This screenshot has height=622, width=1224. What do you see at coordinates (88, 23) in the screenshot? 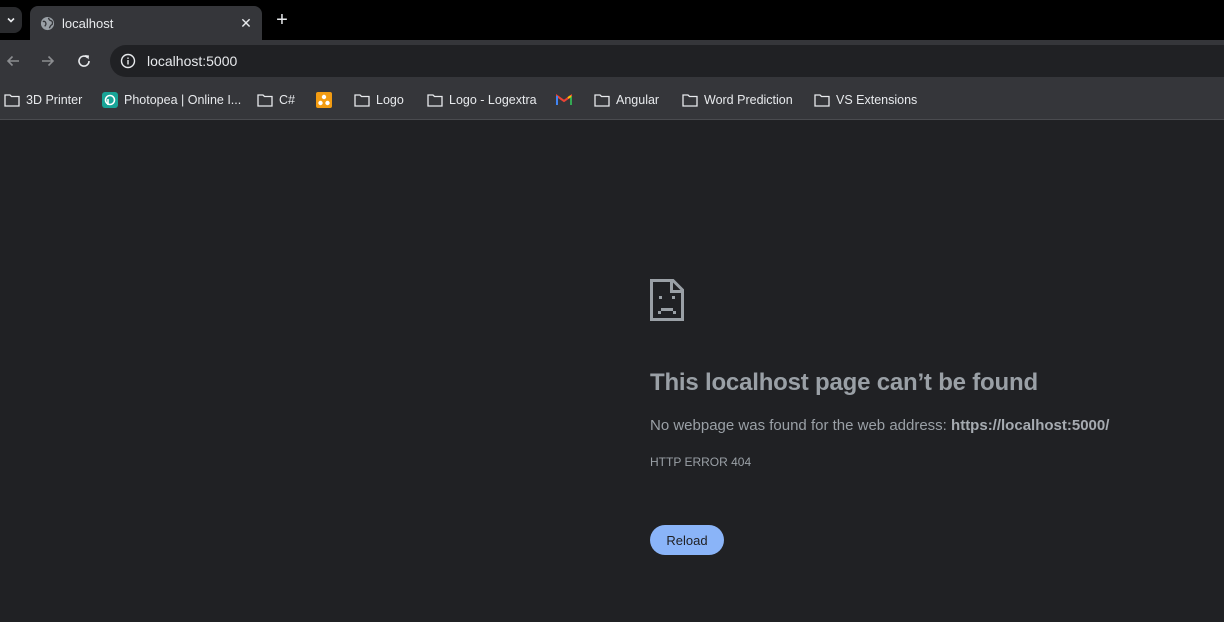
I see `tab-title: localhost` at bounding box center [88, 23].